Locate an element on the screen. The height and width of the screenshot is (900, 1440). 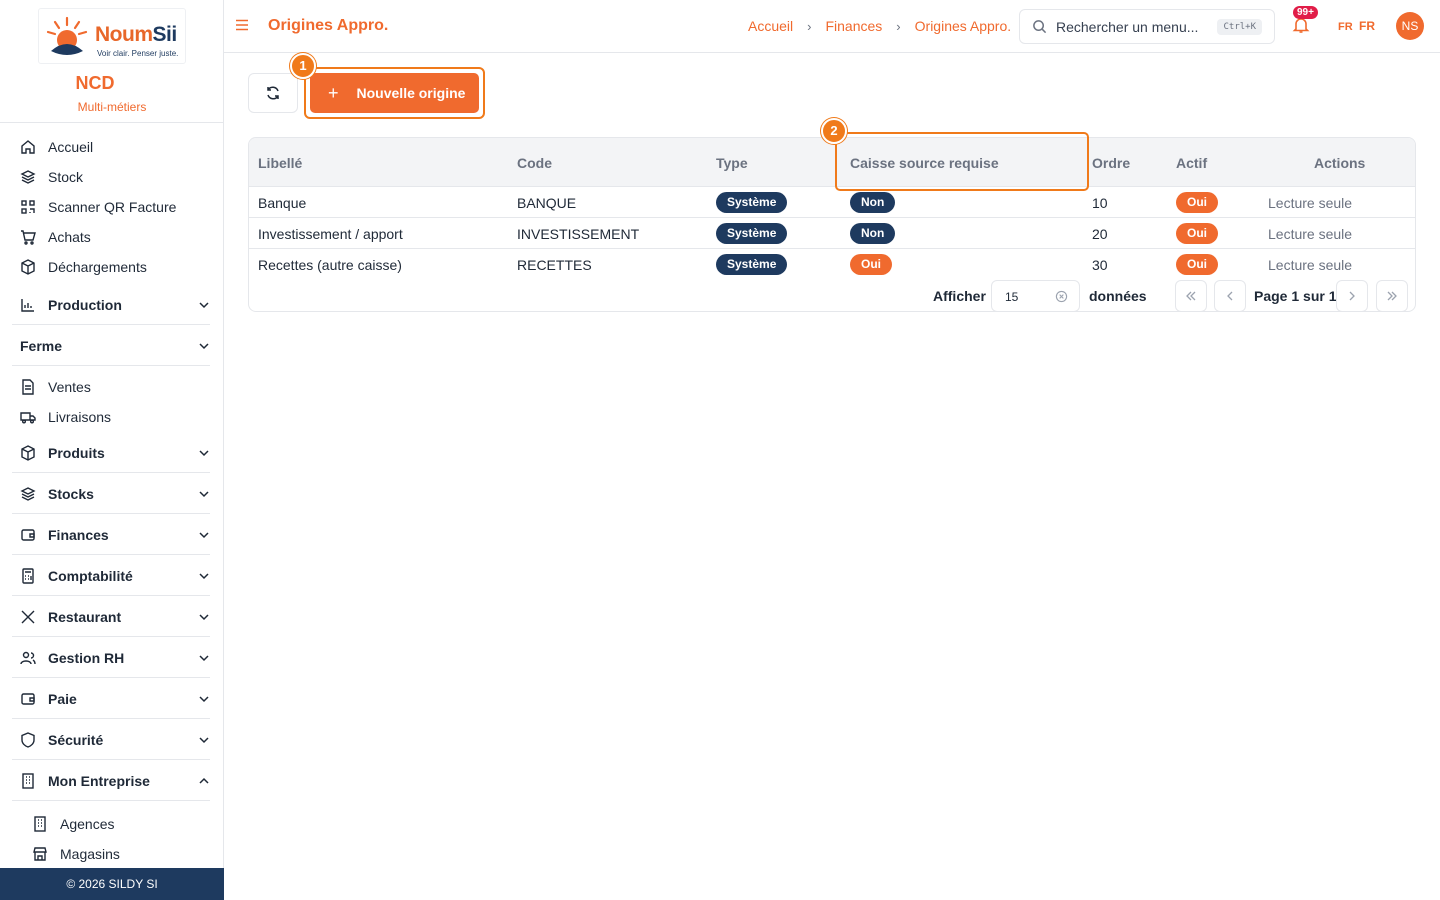
pagination: Afficher 15 données Page 1 sur 1 is located at coordinates (832, 295).